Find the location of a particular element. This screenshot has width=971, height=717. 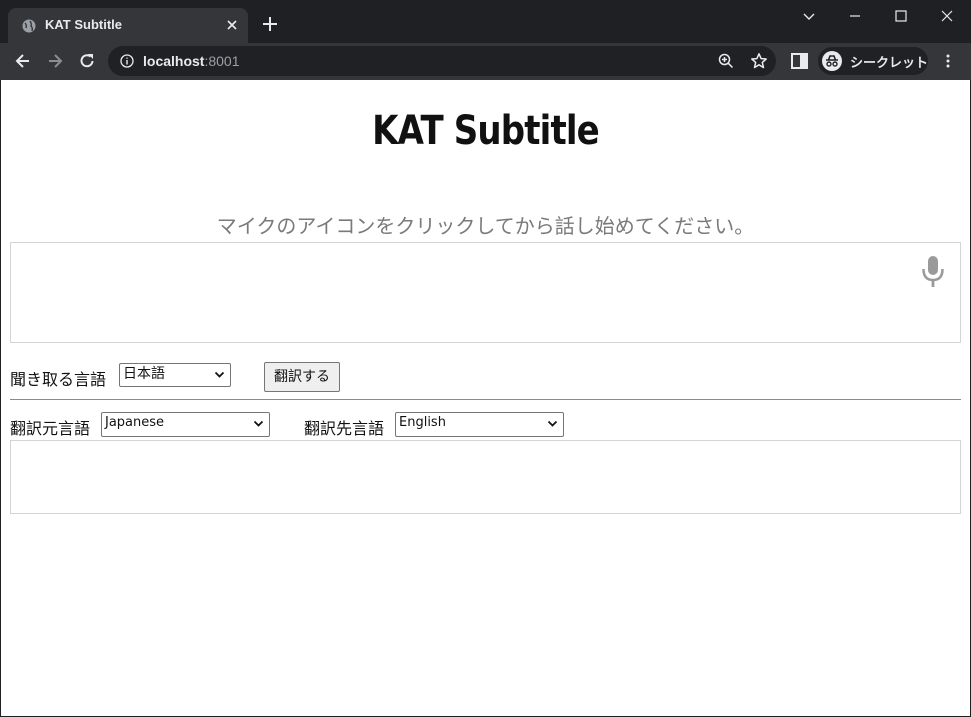

tab-title: KAT Subtitle is located at coordinates (84, 24).